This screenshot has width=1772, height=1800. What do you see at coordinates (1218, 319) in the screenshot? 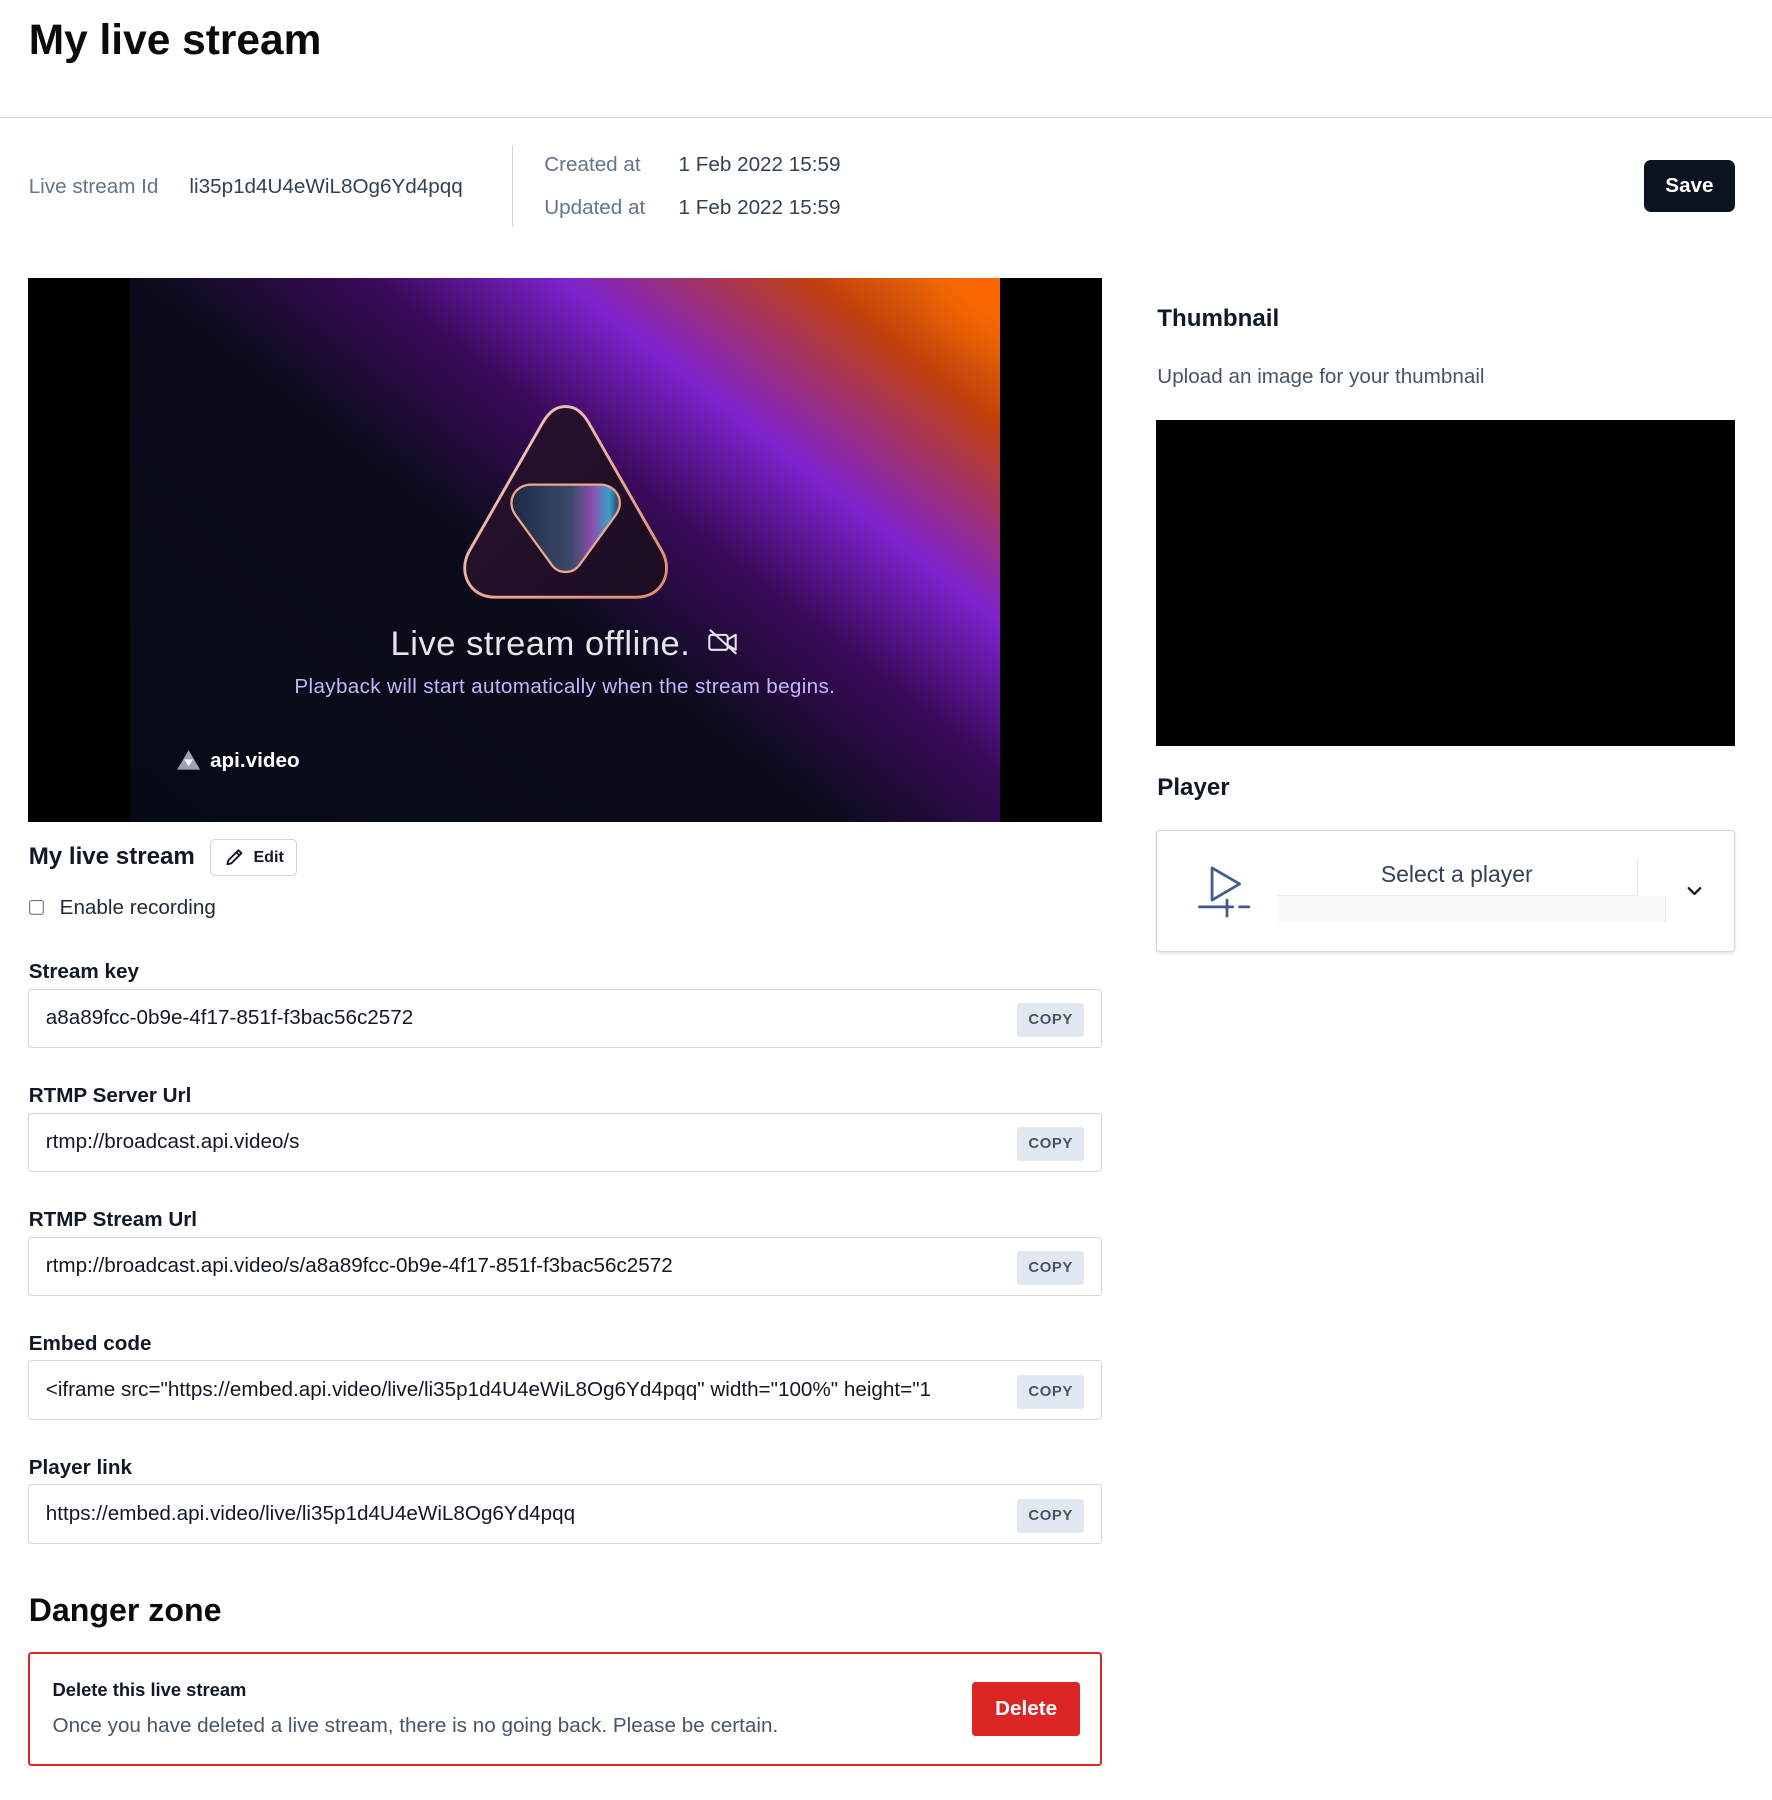
I see `thumbnail-title: Thumbnail` at bounding box center [1218, 319].